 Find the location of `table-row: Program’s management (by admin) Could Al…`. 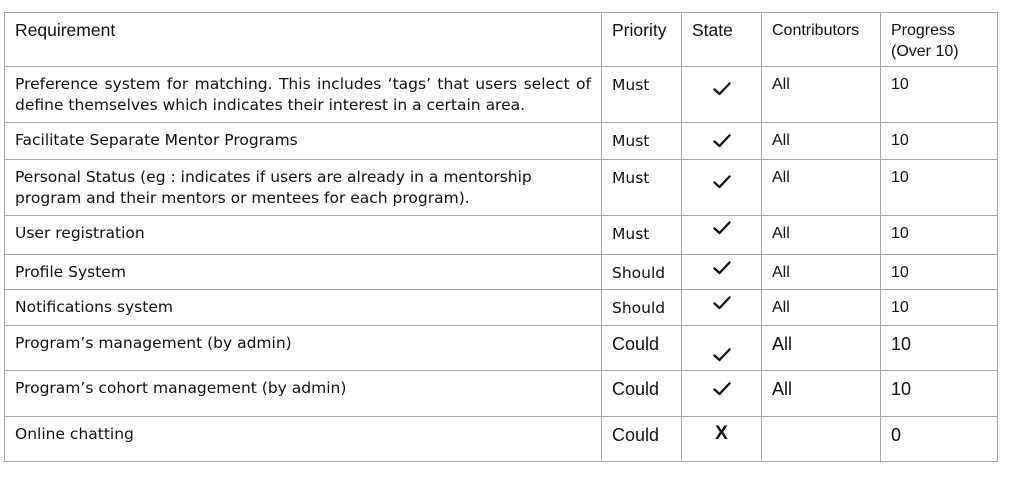

table-row: Program’s management (by admin) Could Al… is located at coordinates (501, 348).